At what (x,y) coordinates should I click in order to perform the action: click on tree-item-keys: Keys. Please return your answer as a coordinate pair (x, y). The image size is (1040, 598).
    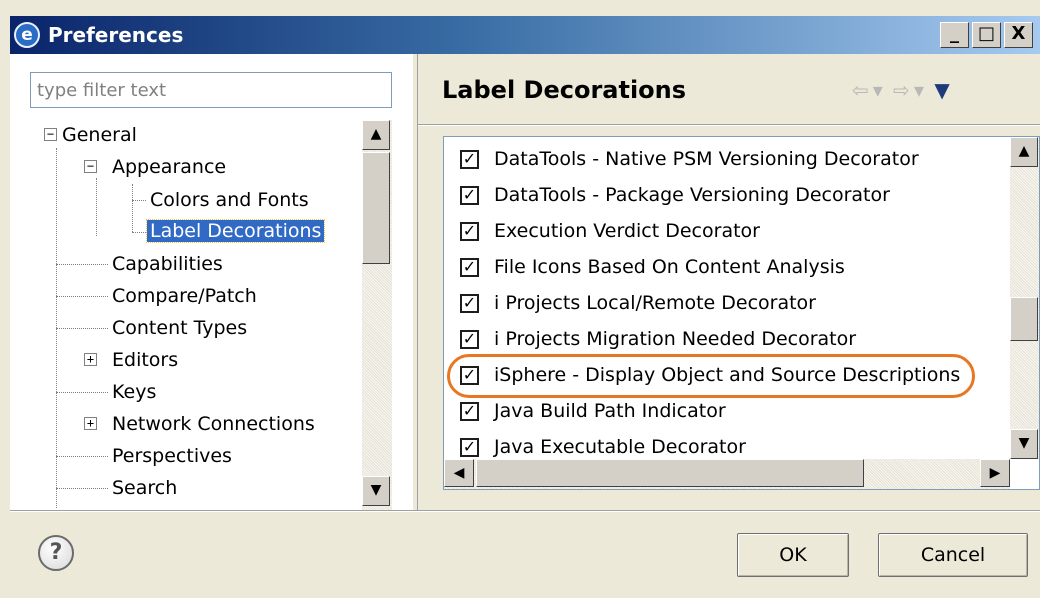
    Looking at the image, I should click on (134, 392).